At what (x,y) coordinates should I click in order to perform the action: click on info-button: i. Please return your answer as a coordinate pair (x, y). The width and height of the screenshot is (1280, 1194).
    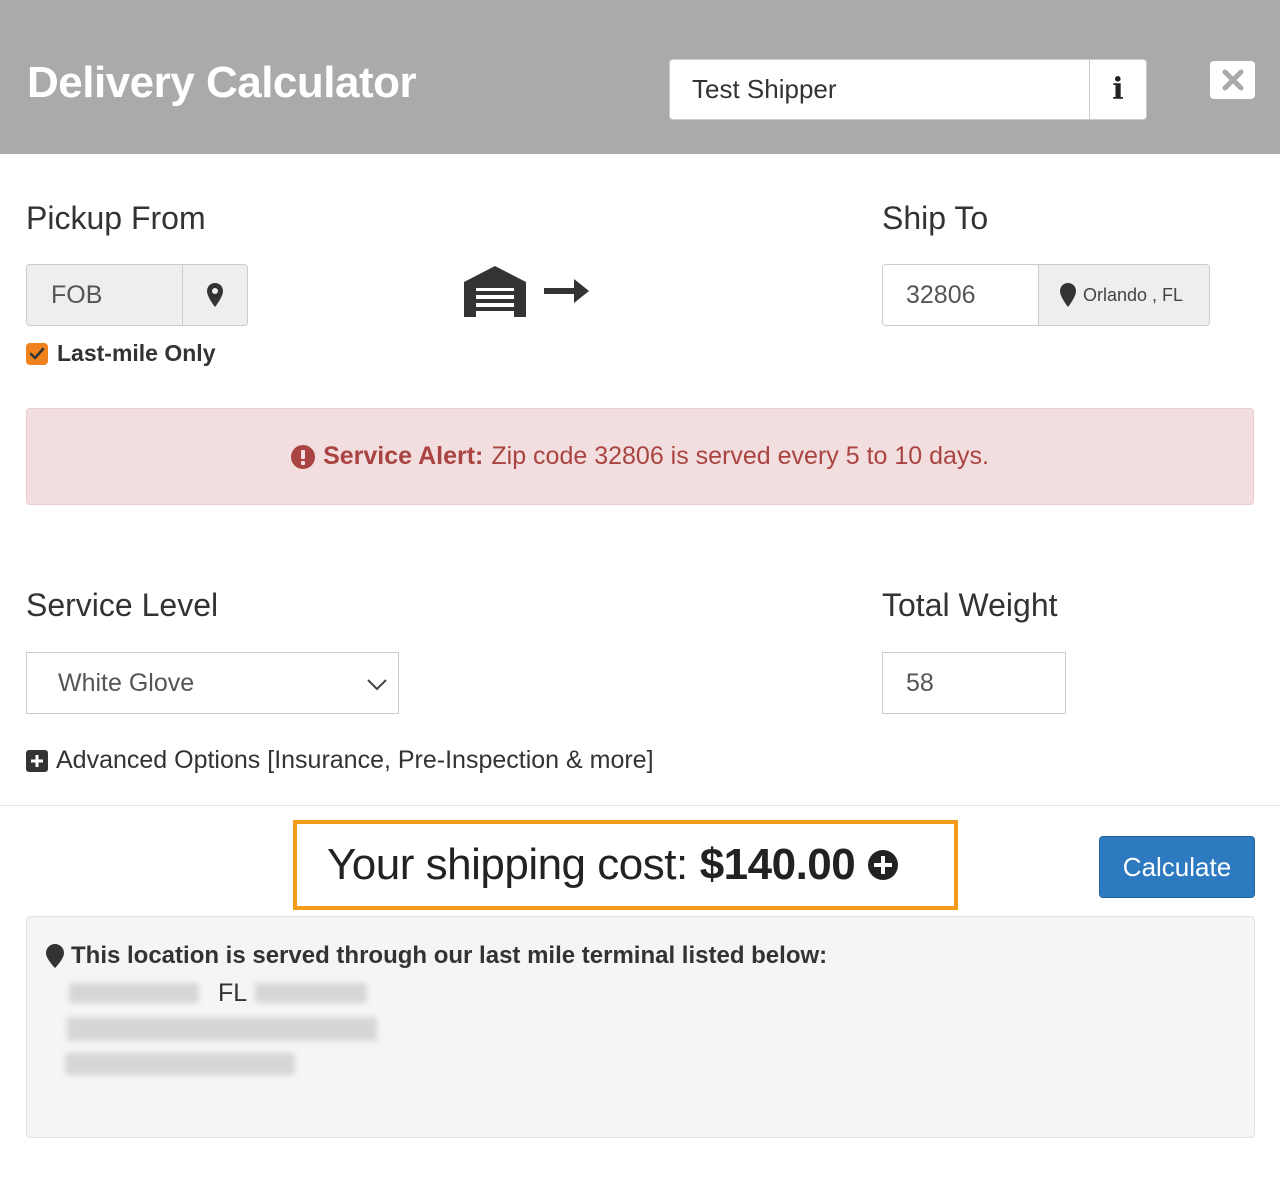
    Looking at the image, I should click on (1117, 89).